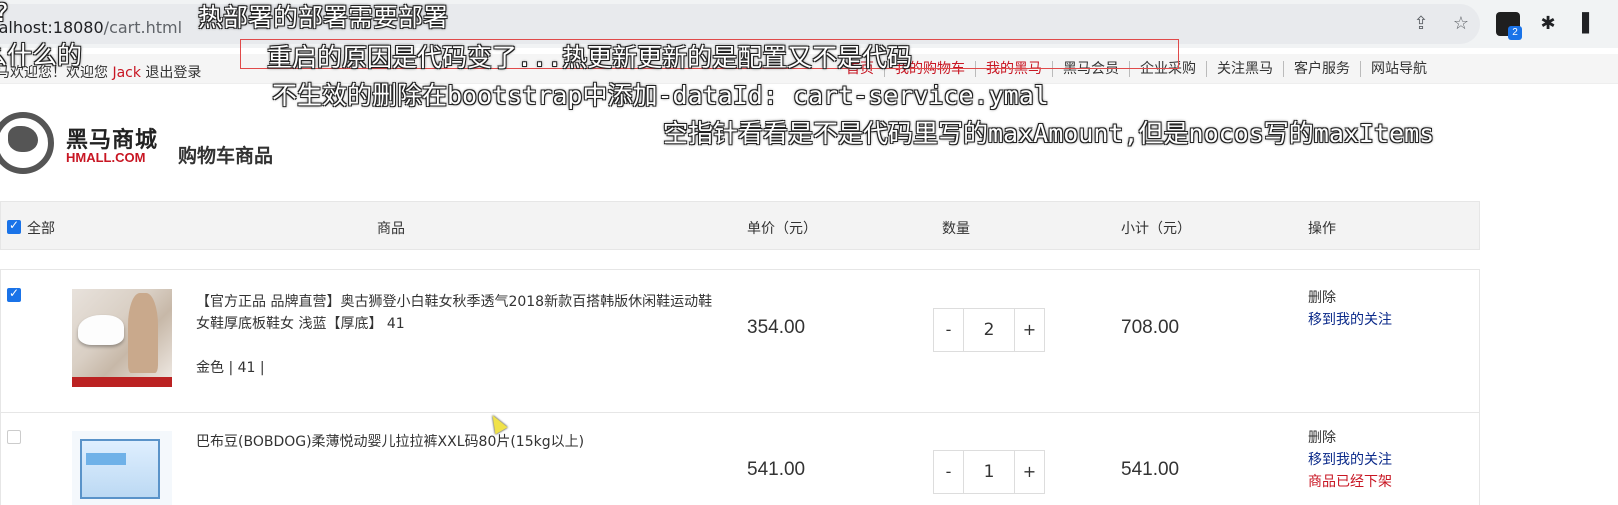 The width and height of the screenshot is (1618, 505). I want to click on url-text: ocalhost:18080/cart.html, so click(91, 27).